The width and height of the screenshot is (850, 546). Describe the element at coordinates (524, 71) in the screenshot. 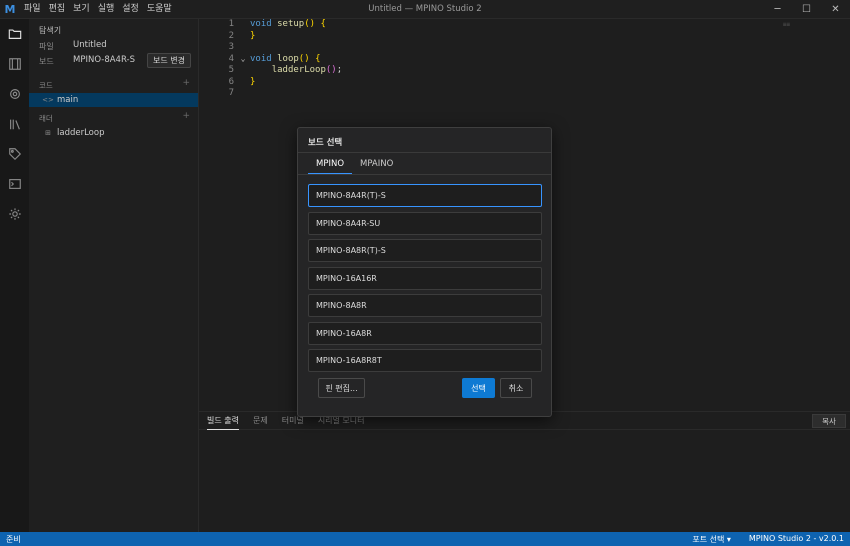

I see `code-line: 5 ladderLoop();` at that location.